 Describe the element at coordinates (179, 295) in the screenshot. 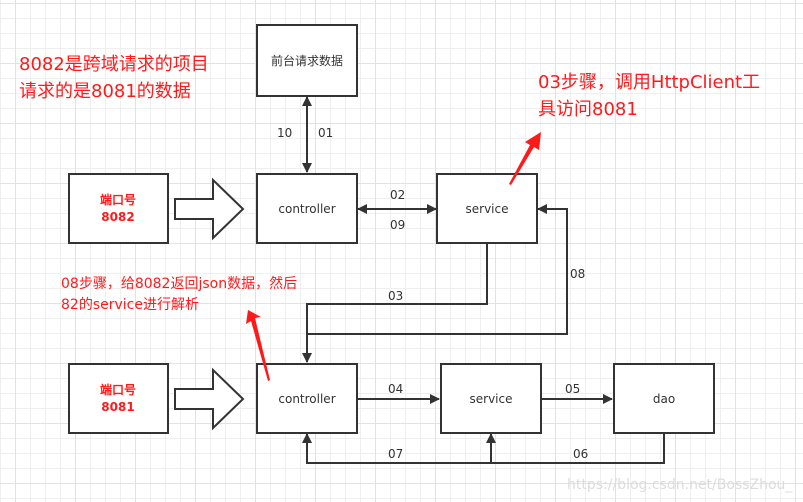

I see `note-step-08: 08步骤，给8082返回json数据，然后 82的service进行解析` at that location.